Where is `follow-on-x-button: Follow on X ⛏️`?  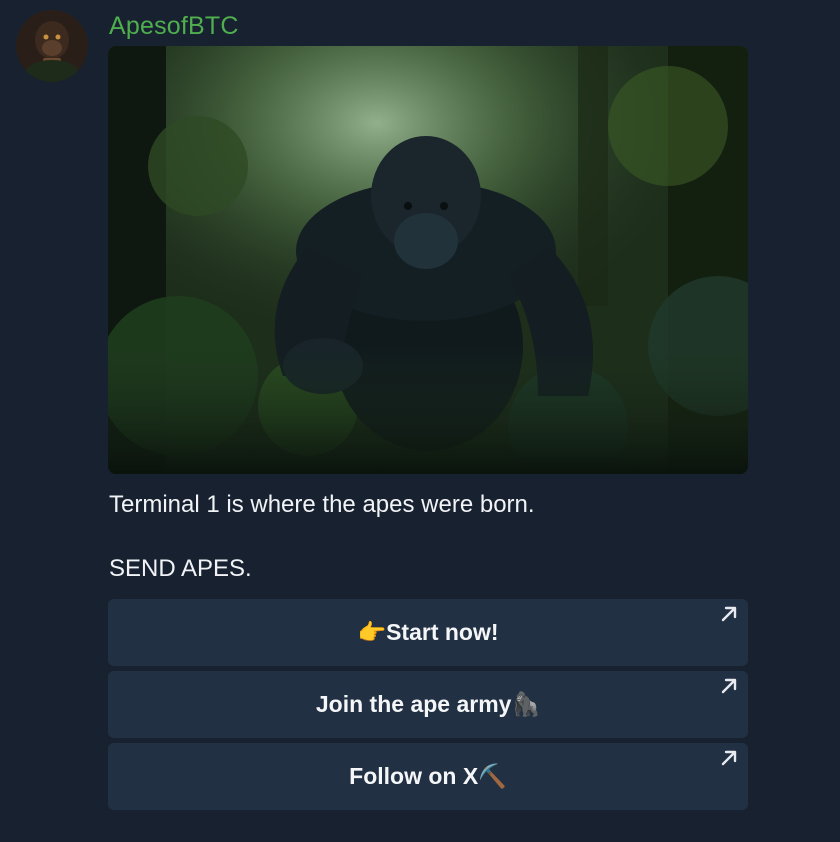 follow-on-x-button: Follow on X ⛏️ is located at coordinates (428, 776).